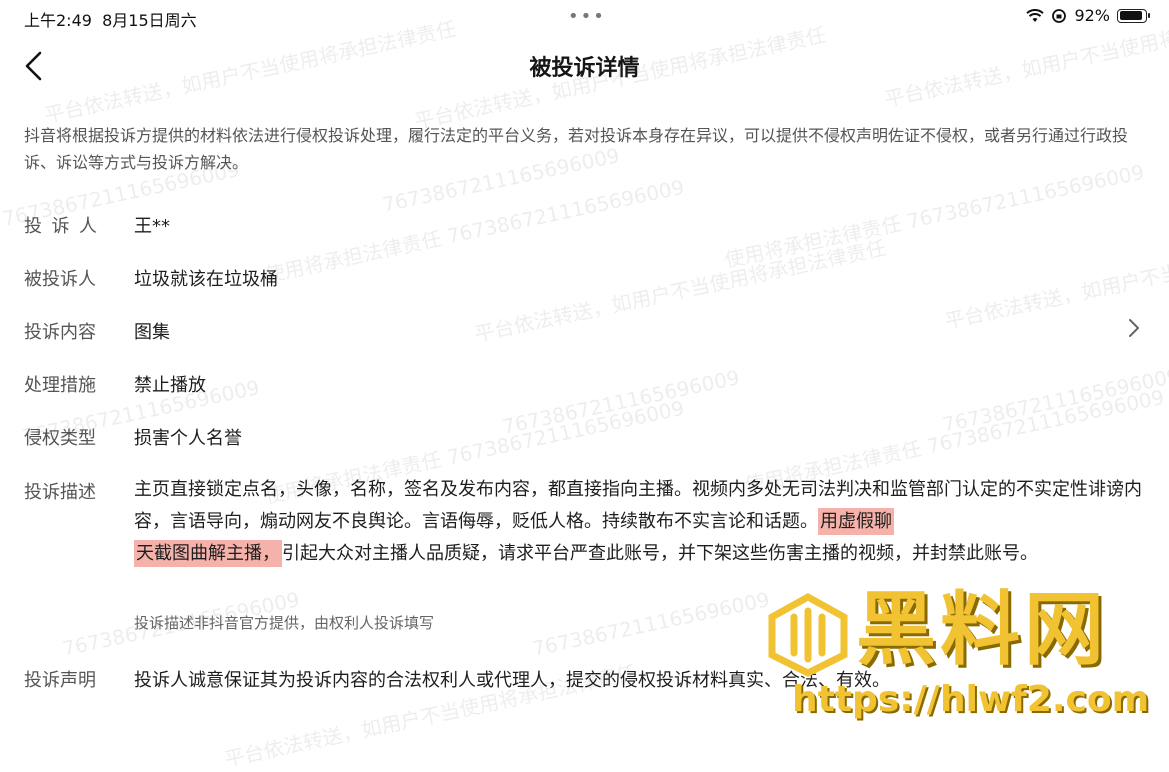 The width and height of the screenshot is (1169, 772). I want to click on nav-bar: 被投诉详情, so click(584, 66).